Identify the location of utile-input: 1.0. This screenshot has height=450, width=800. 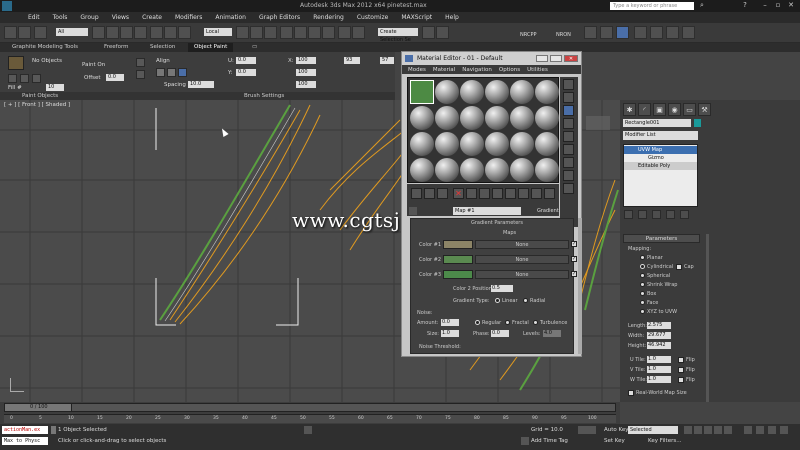
(659, 359).